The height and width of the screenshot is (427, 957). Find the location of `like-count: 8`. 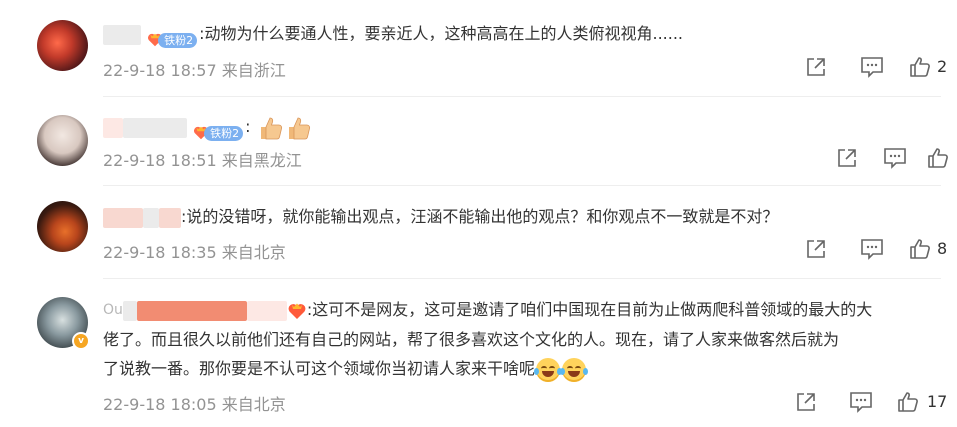

like-count: 8 is located at coordinates (942, 248).